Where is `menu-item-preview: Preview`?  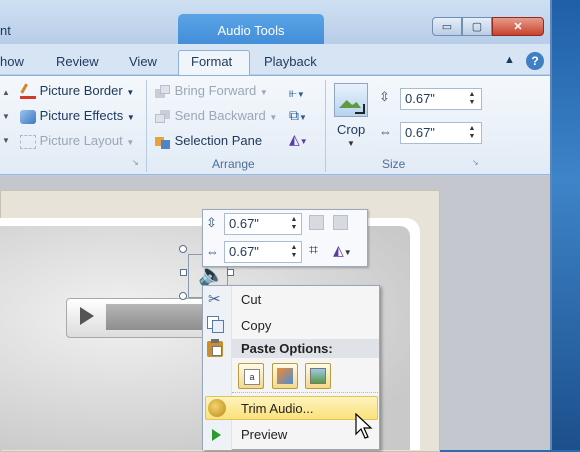
menu-item-preview: Preview is located at coordinates (264, 434).